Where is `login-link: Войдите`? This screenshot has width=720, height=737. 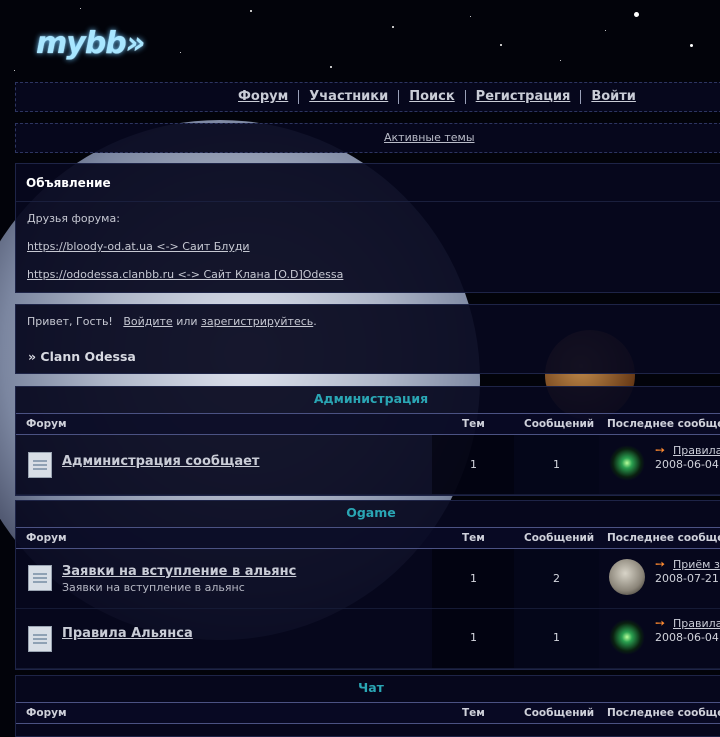
login-link: Войдите is located at coordinates (147, 321).